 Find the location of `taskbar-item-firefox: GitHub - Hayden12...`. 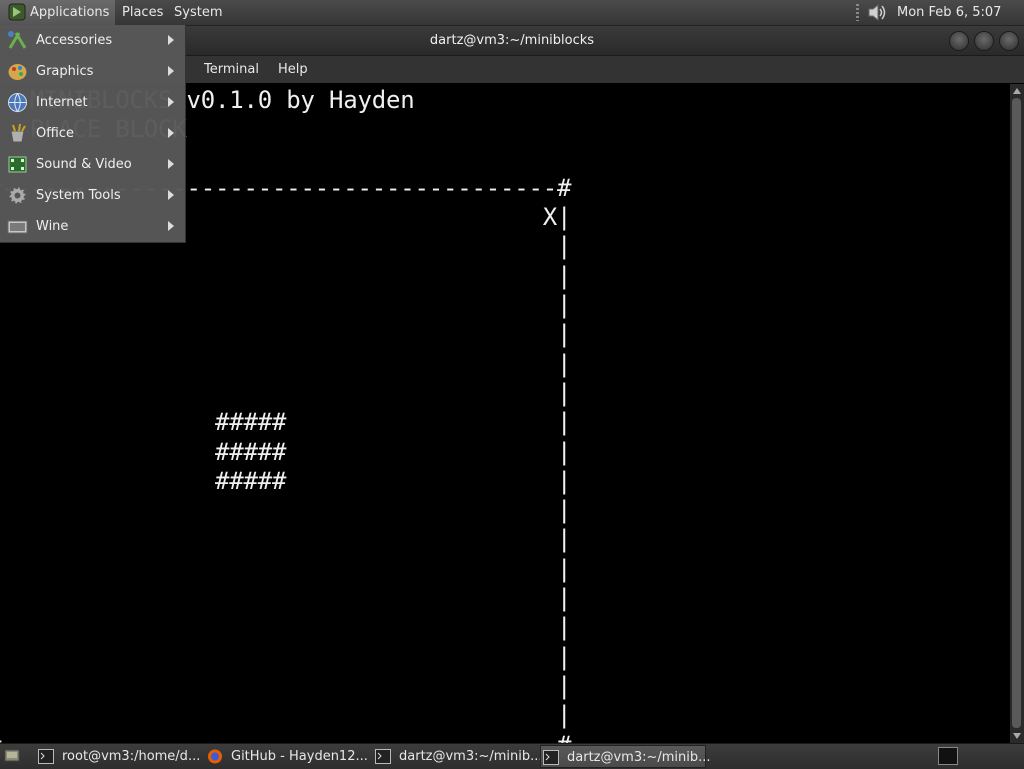

taskbar-item-firefox: GitHub - Hayden12... is located at coordinates (289, 756).